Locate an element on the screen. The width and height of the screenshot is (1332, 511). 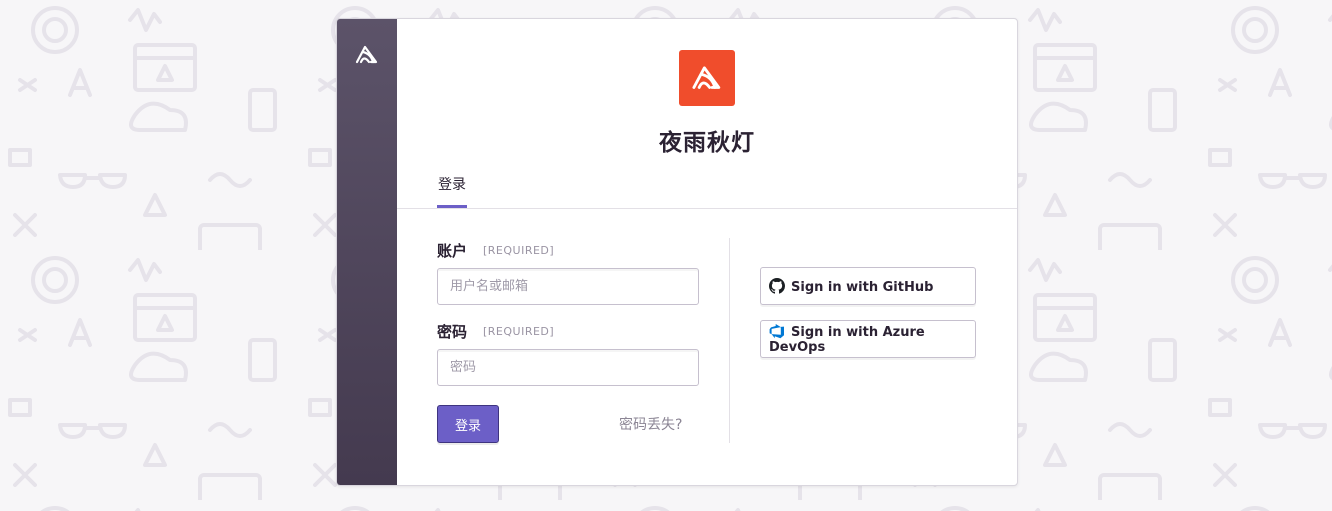
azure-devops-signin-label: Sign in with Azure DevOps is located at coordinates (847, 340).